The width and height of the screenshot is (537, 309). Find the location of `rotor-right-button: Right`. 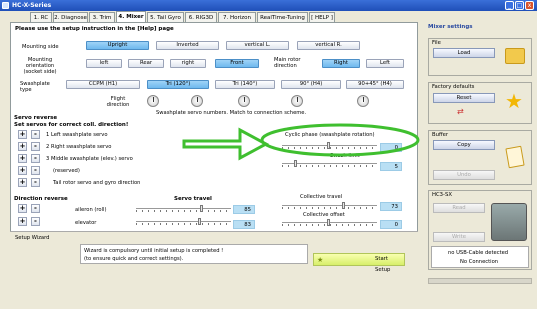

rotor-right-button: Right is located at coordinates (341, 63).